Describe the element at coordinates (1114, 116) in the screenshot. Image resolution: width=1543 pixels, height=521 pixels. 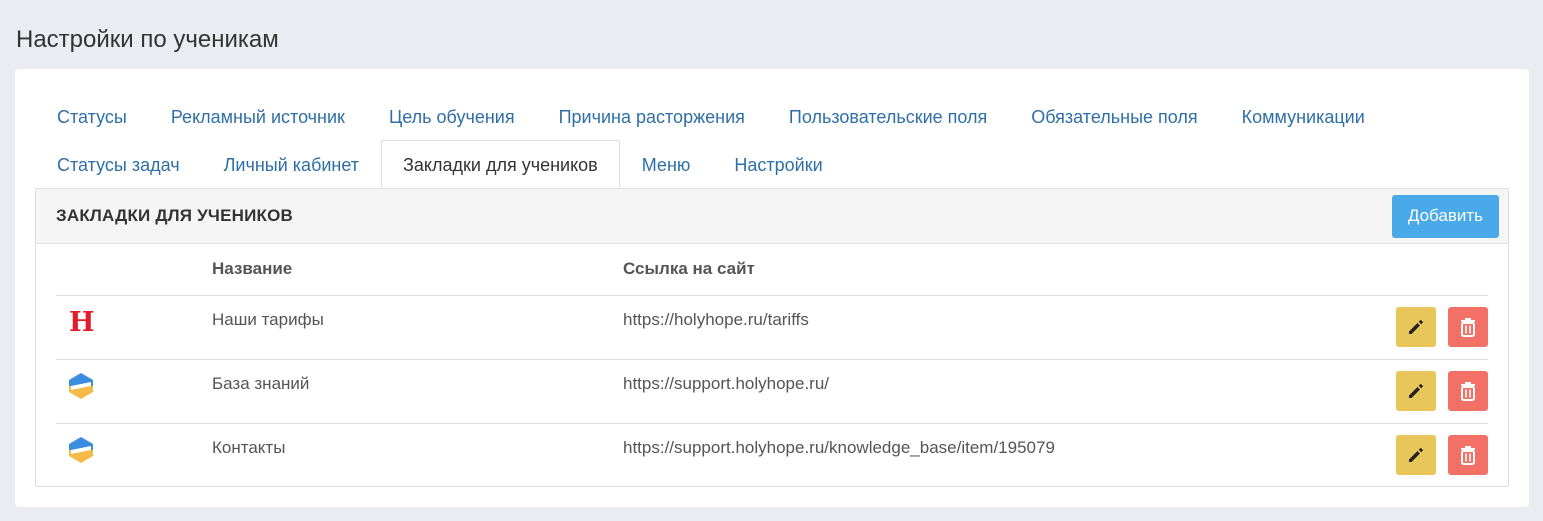
I see `tab-required-fields: Обязательные поля` at that location.